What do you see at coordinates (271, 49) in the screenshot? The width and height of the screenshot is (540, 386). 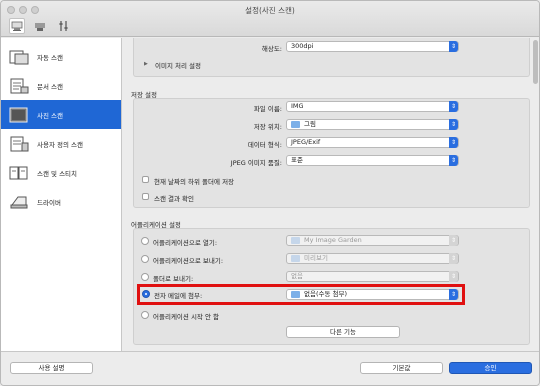 I see `resolution-label: 해상도:` at bounding box center [271, 49].